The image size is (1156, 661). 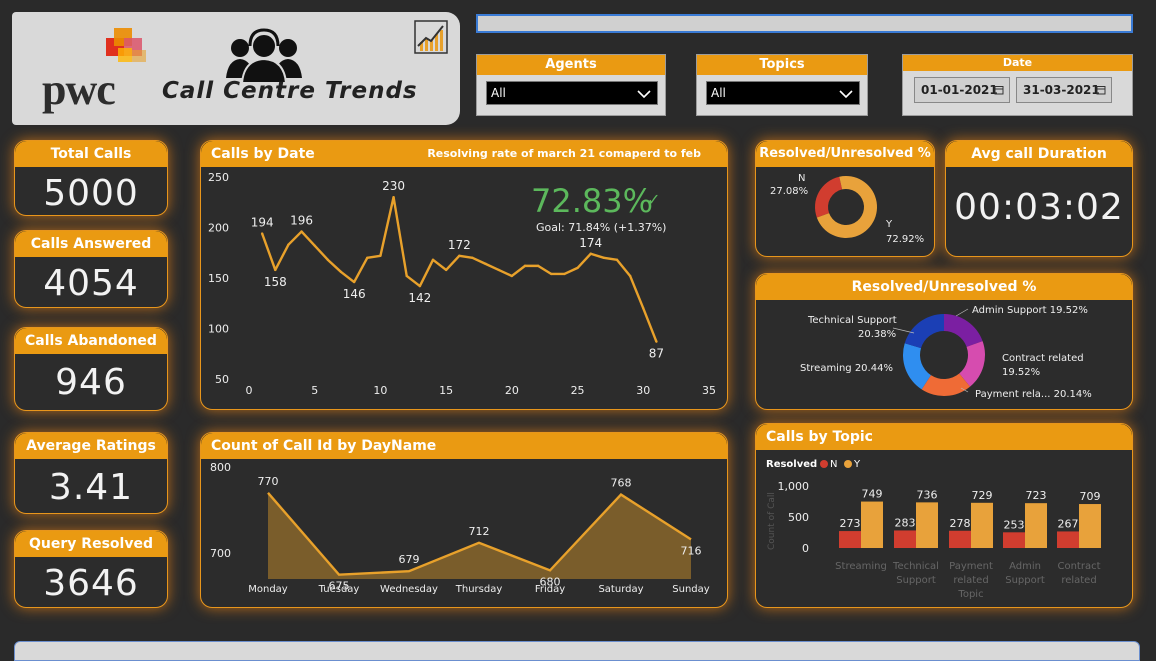 What do you see at coordinates (944, 287) in the screenshot?
I see `chart-title: Resolved/Unresolved %` at bounding box center [944, 287].